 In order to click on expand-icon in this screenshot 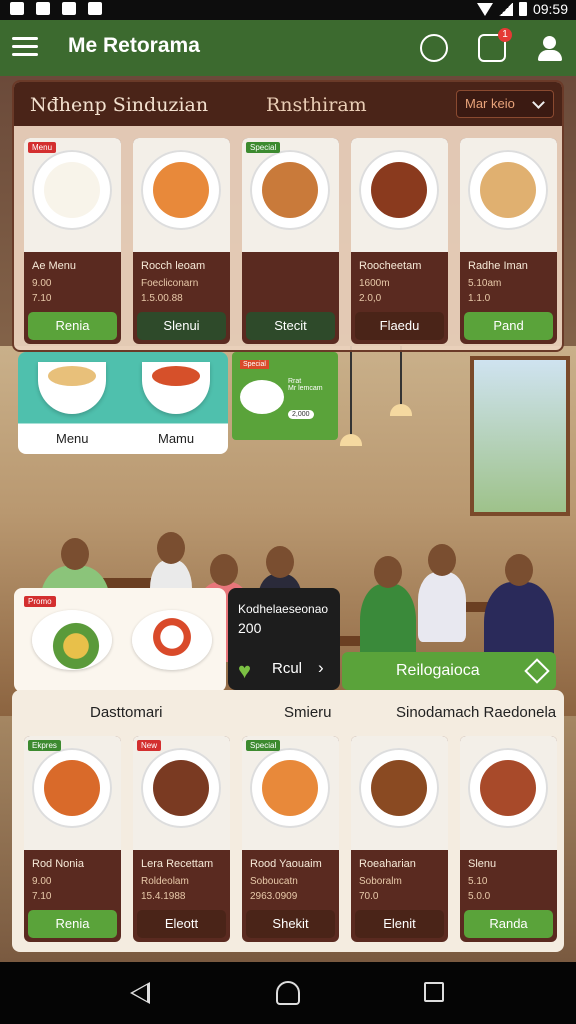, I will do `click(537, 671)`.